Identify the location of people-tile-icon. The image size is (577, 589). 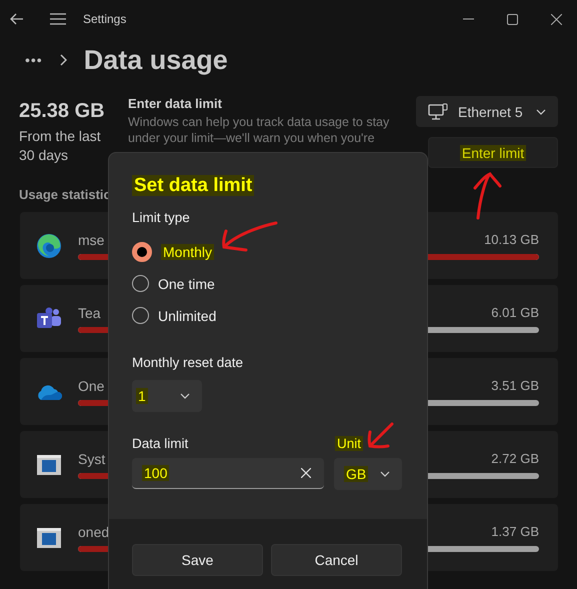
(49, 318).